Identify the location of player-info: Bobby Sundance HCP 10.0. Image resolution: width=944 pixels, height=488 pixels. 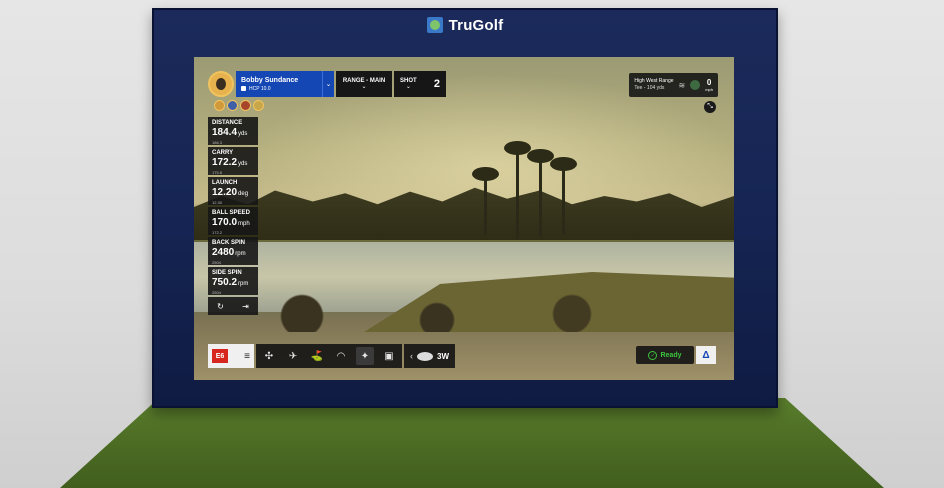
(279, 84).